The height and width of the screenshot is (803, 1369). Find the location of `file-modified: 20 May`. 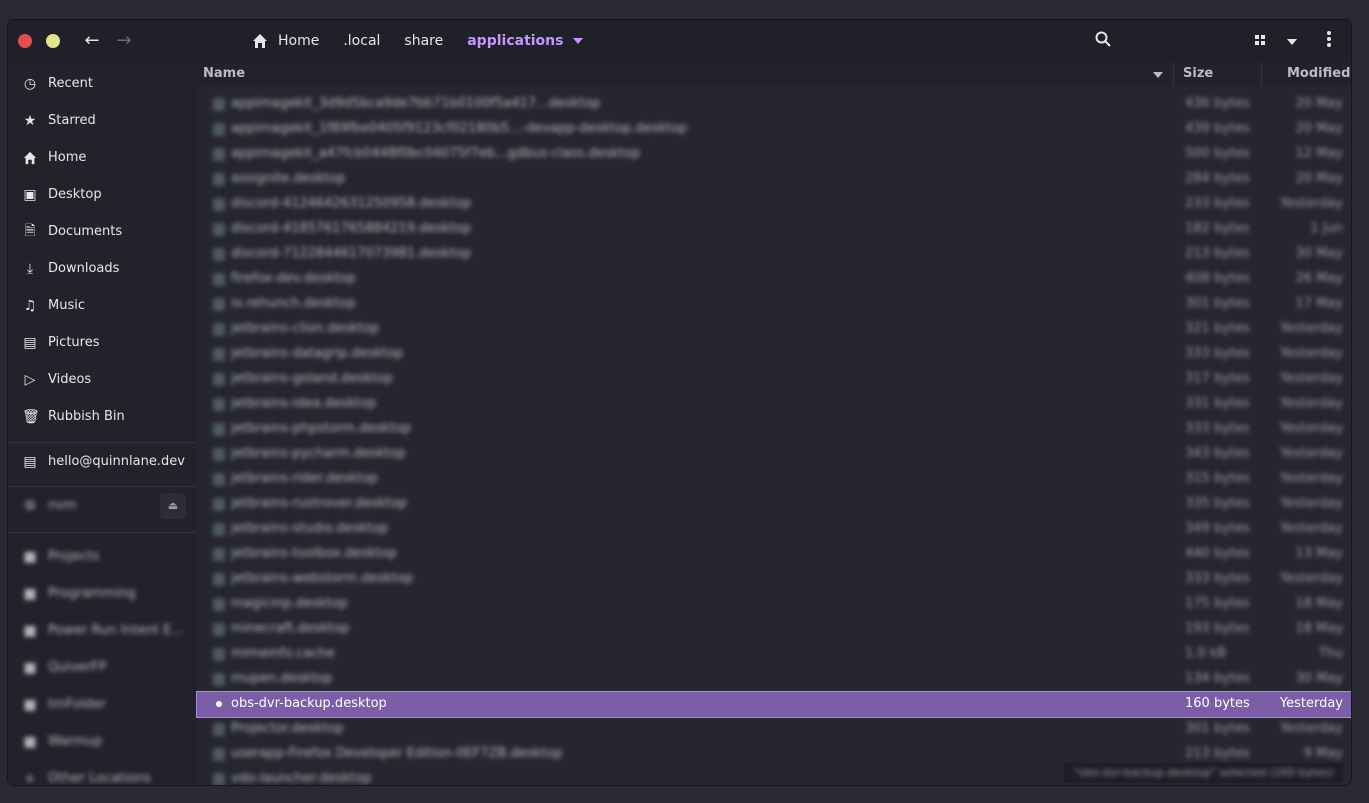

file-modified: 20 May is located at coordinates (1319, 103).